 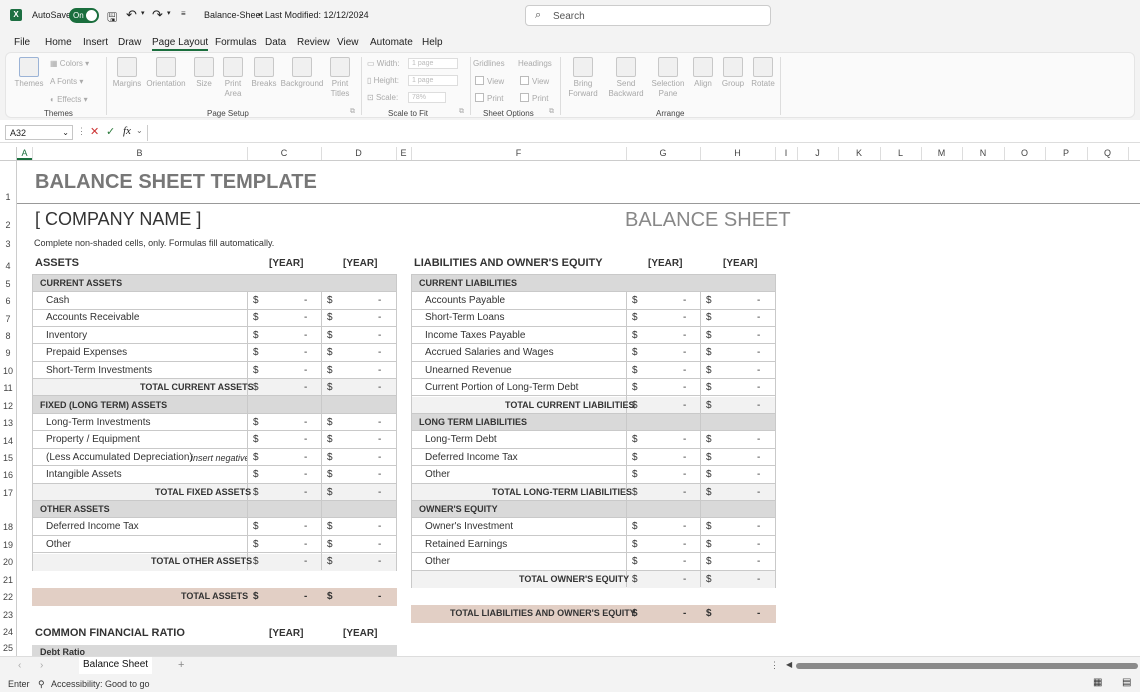 I want to click on asset-inventory-label: Inventory, so click(x=66, y=335).